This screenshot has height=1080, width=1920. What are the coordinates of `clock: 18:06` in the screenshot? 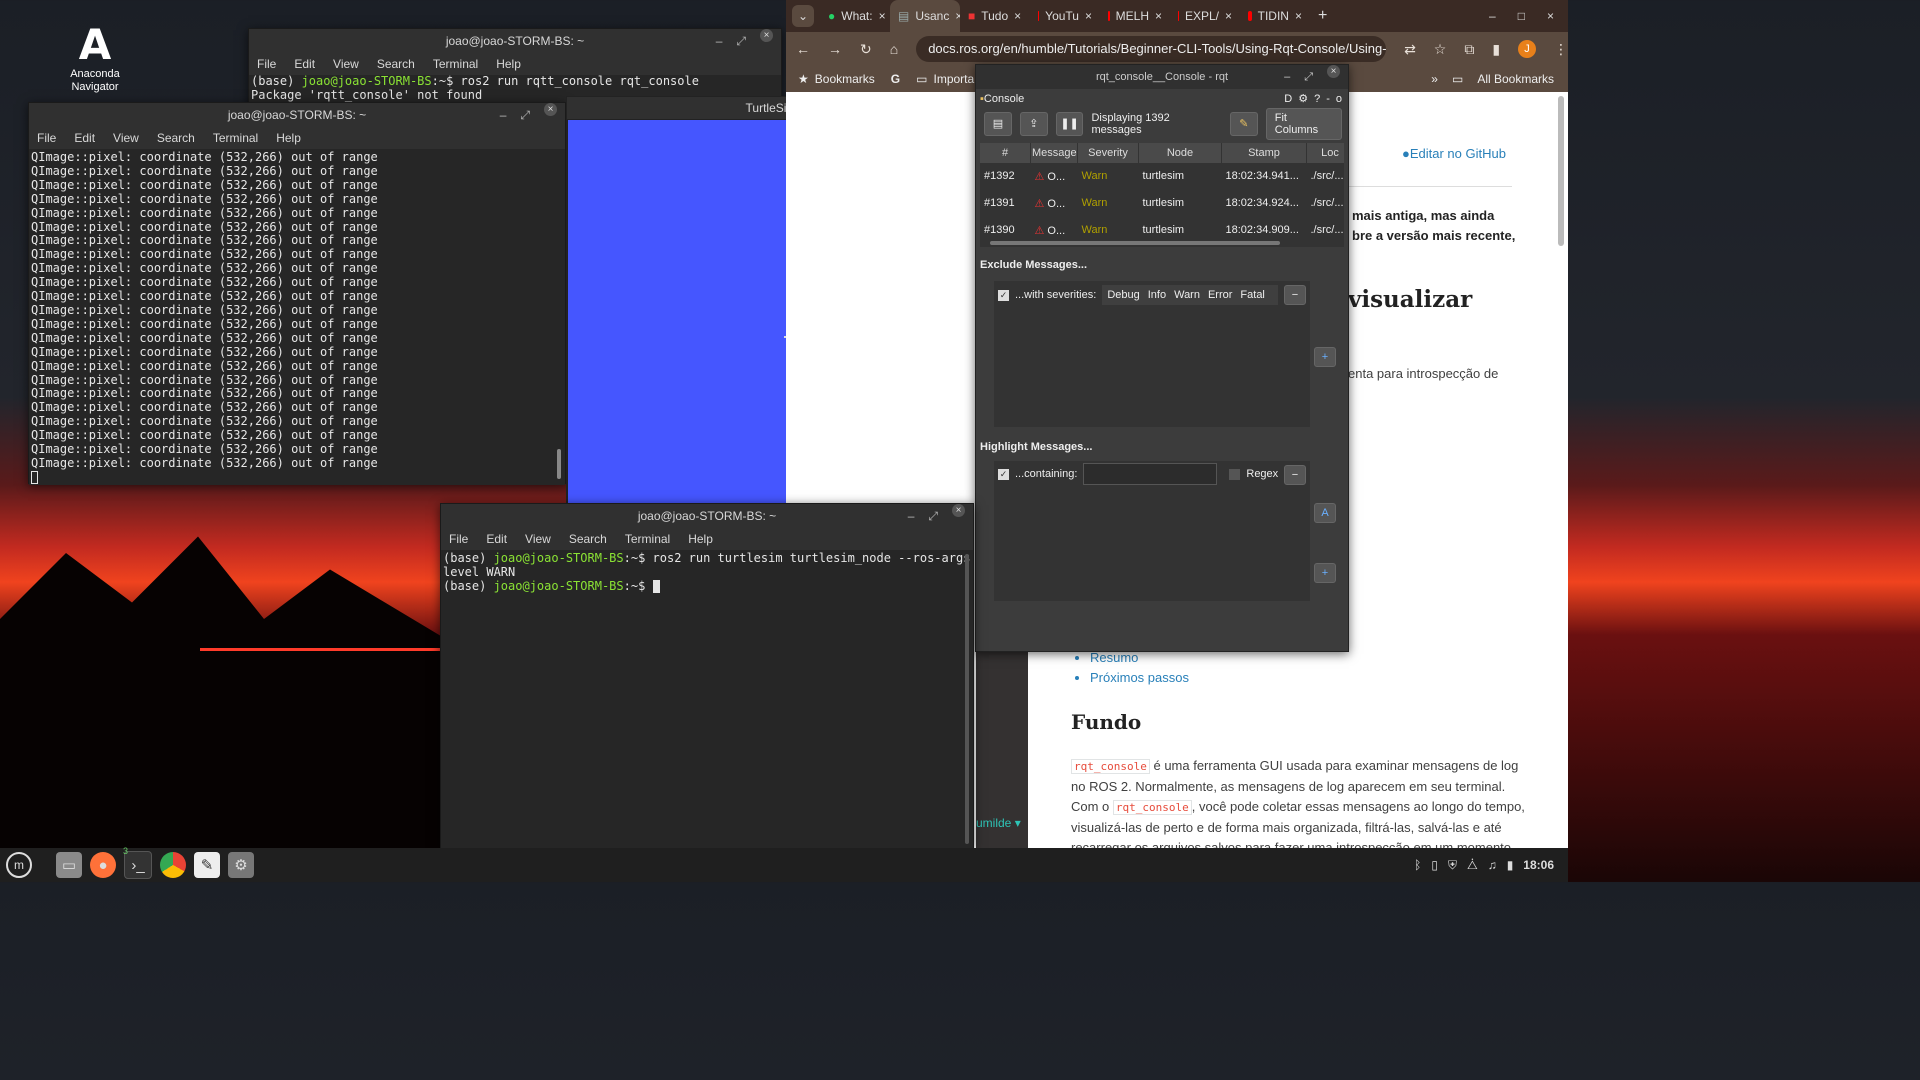 It's located at (1538, 865).